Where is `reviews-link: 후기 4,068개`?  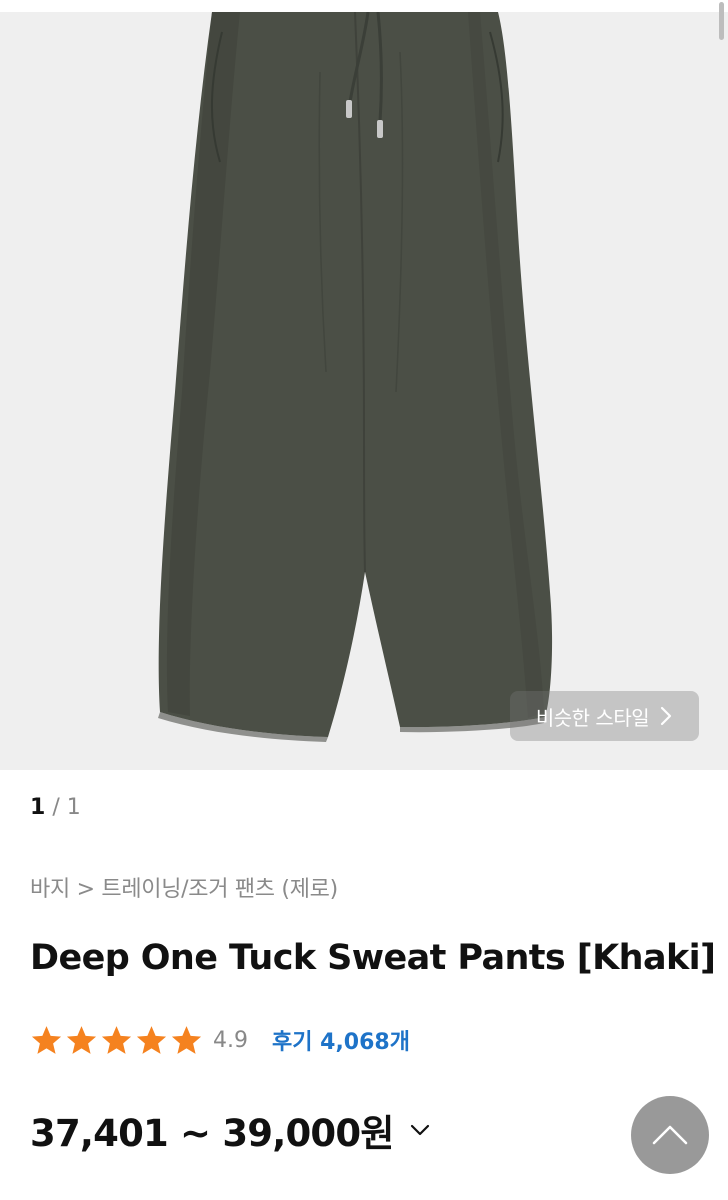 reviews-link: 후기 4,068개 is located at coordinates (341, 1040).